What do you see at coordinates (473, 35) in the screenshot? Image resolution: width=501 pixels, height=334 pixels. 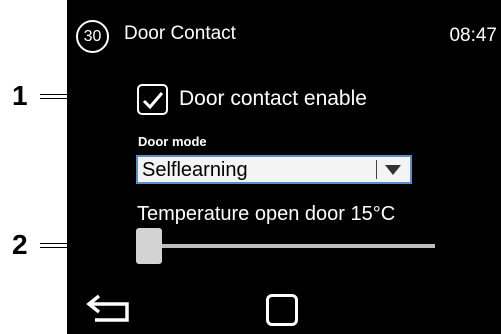 I see `clock: 08:47` at bounding box center [473, 35].